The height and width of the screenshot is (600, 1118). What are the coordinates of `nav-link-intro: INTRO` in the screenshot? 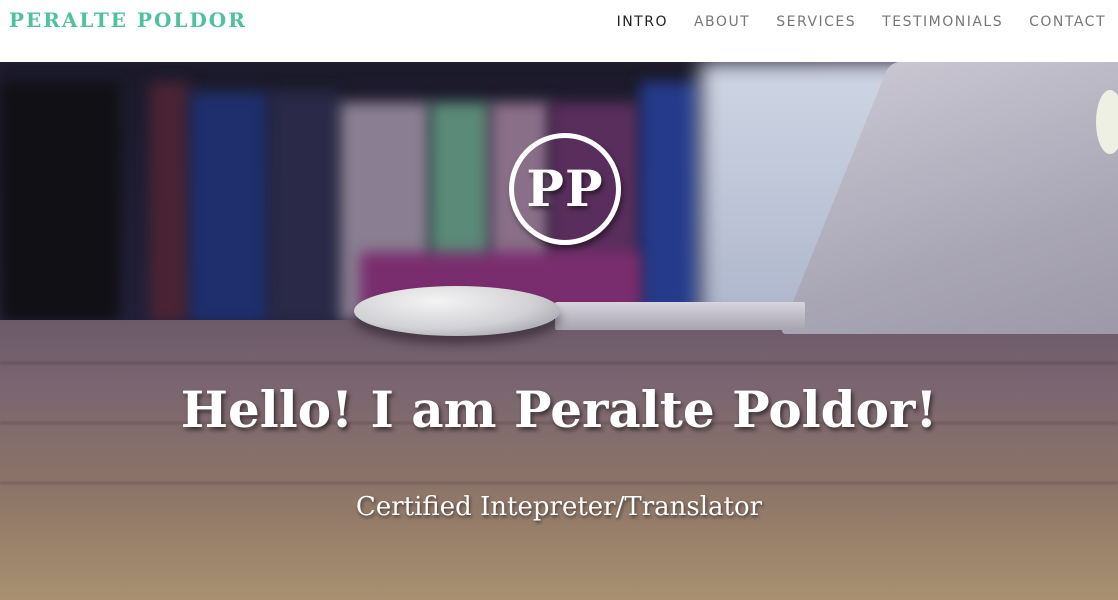 It's located at (642, 22).